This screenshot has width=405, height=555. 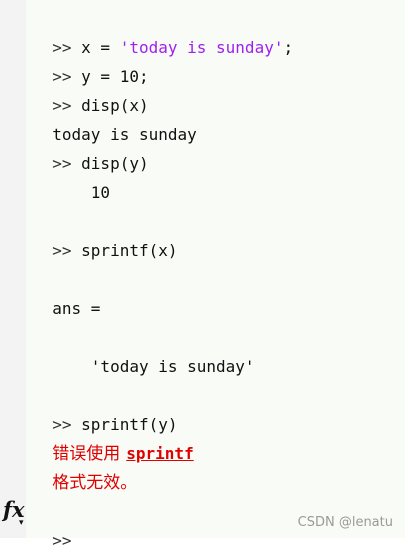 I want to click on console-line-input: >> disp(x), so click(x=90, y=88).